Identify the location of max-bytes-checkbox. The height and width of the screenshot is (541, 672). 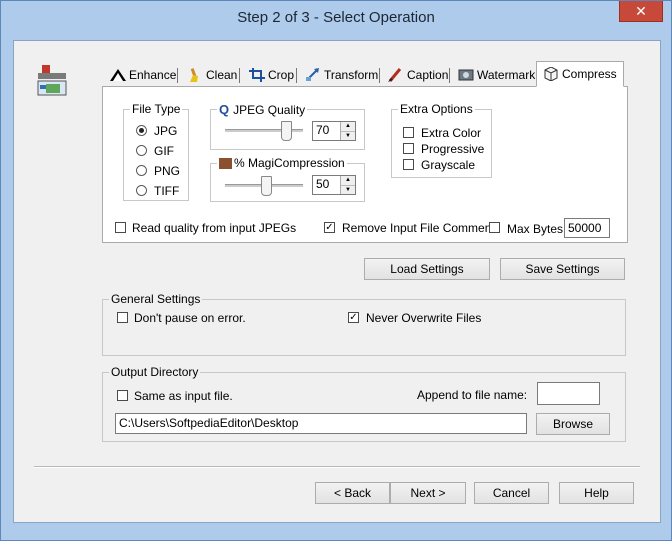
(494, 227).